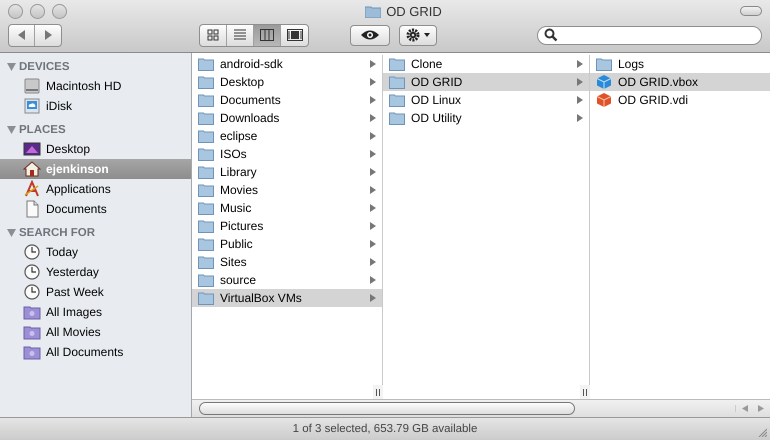  I want to click on file-row: Downloads, so click(287, 118).